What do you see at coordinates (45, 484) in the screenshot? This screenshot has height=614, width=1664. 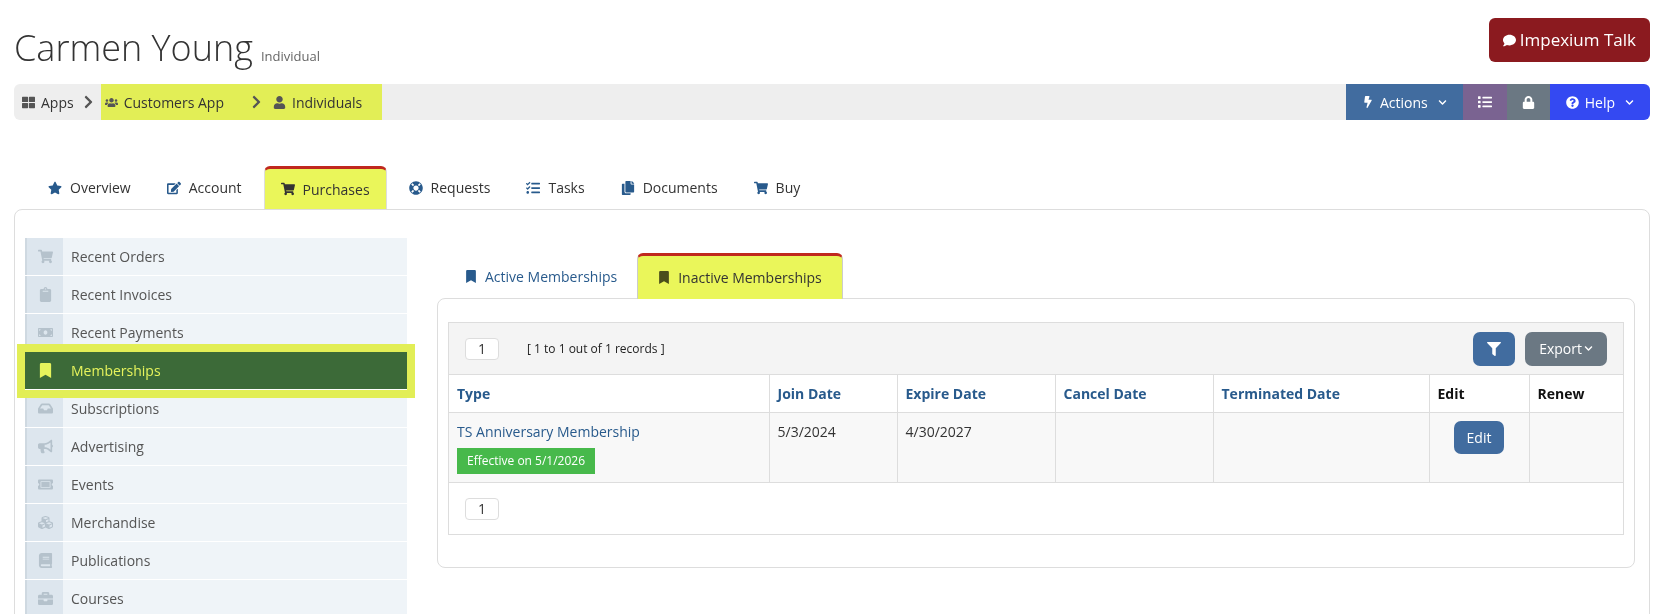 I see `ticket-icon` at bounding box center [45, 484].